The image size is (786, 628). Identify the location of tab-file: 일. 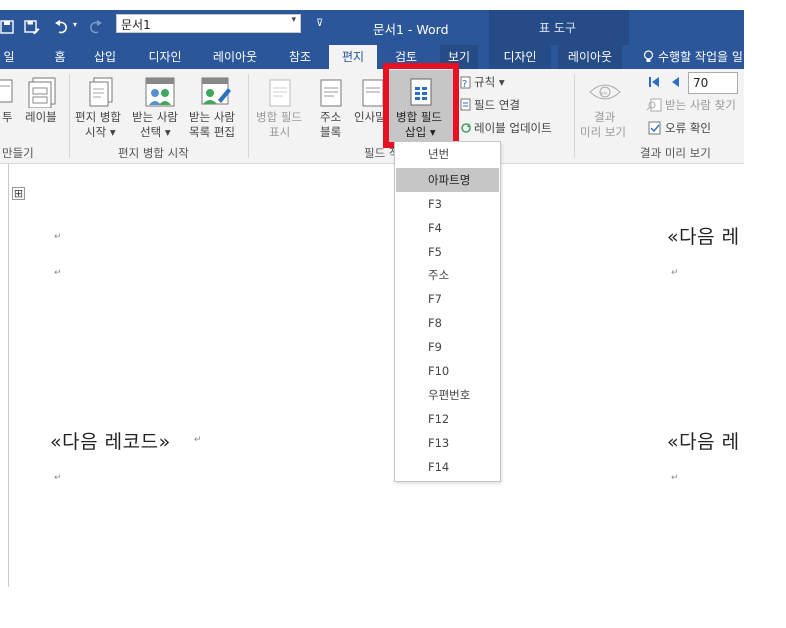
(9, 57).